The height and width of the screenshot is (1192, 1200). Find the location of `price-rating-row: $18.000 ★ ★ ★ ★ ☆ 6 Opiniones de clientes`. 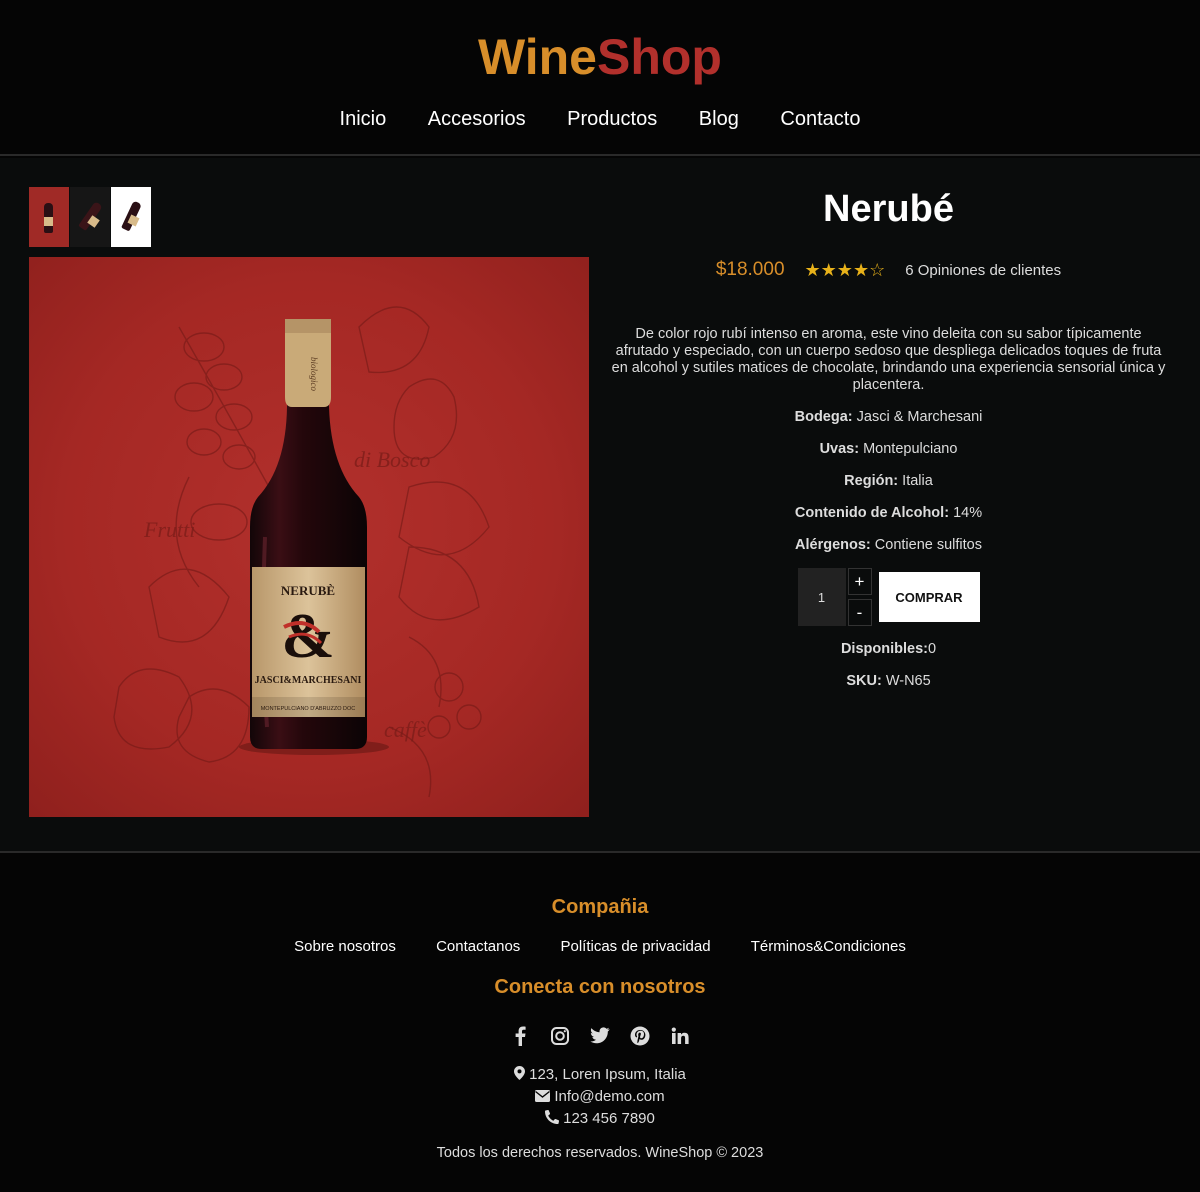

price-rating-row: $18.000 ★ ★ ★ ★ ☆ 6 Opiniones de clientes is located at coordinates (888, 270).